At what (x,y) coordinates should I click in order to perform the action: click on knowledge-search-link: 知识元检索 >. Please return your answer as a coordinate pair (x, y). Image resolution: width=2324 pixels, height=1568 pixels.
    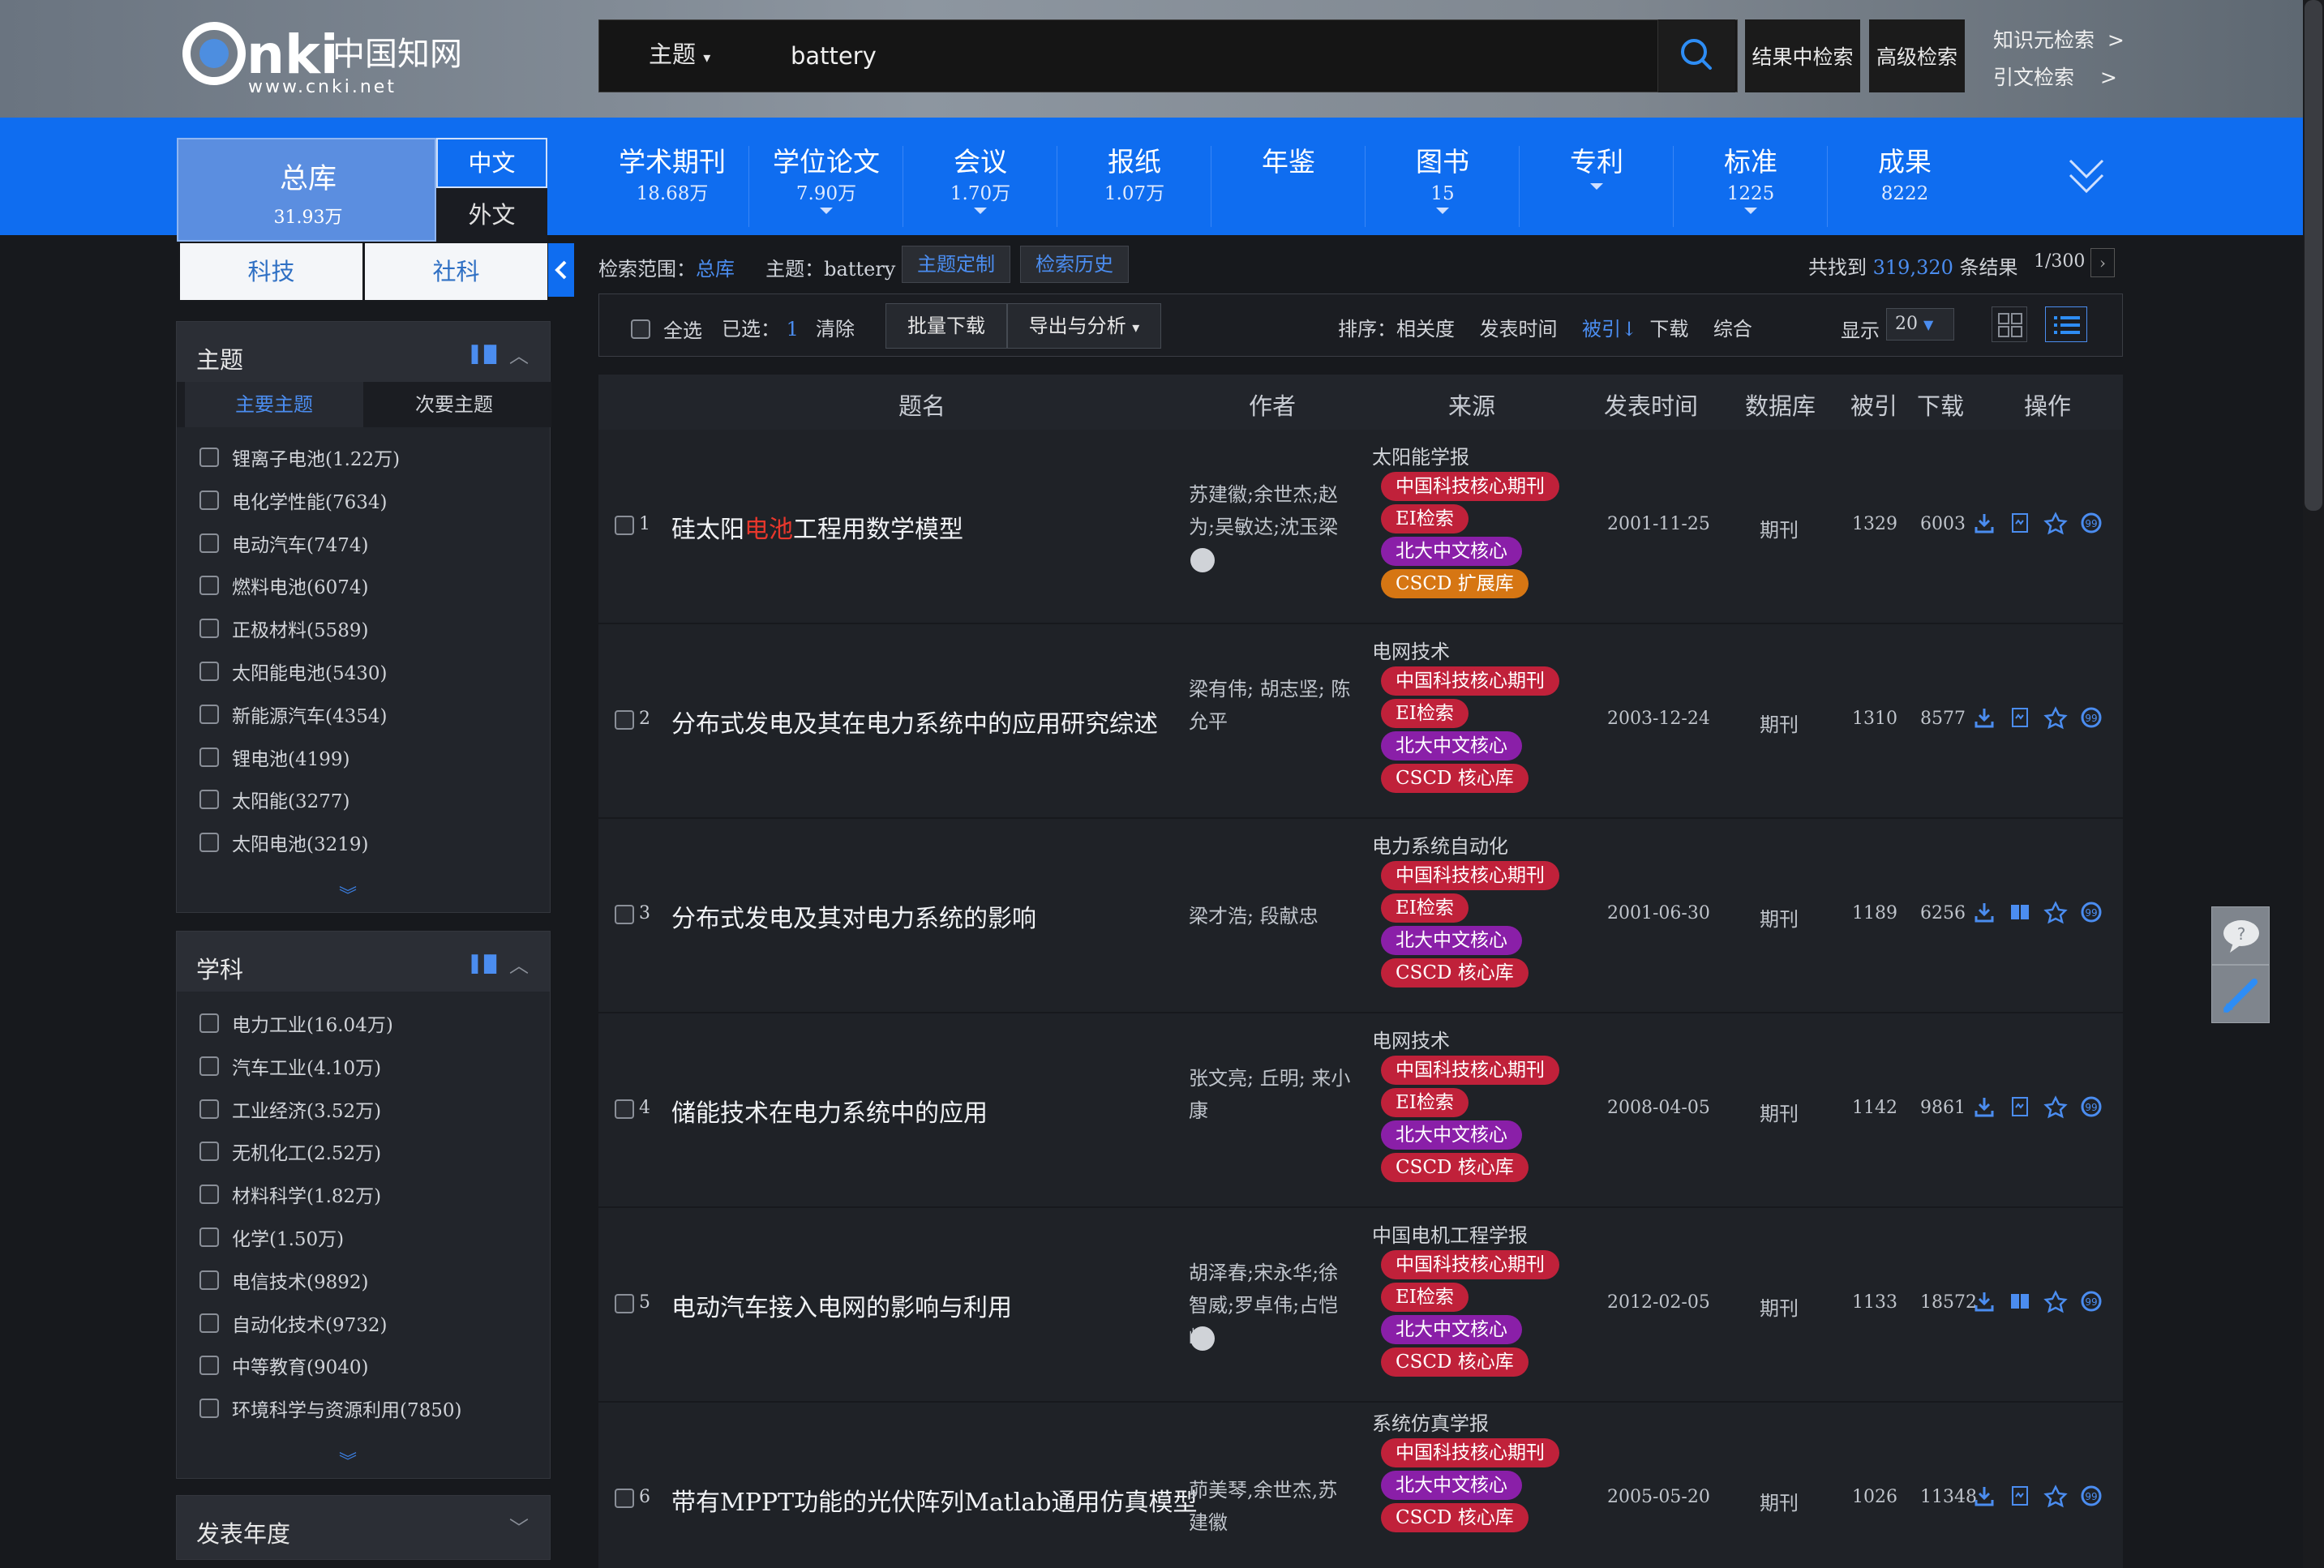
    Looking at the image, I should click on (2059, 39).